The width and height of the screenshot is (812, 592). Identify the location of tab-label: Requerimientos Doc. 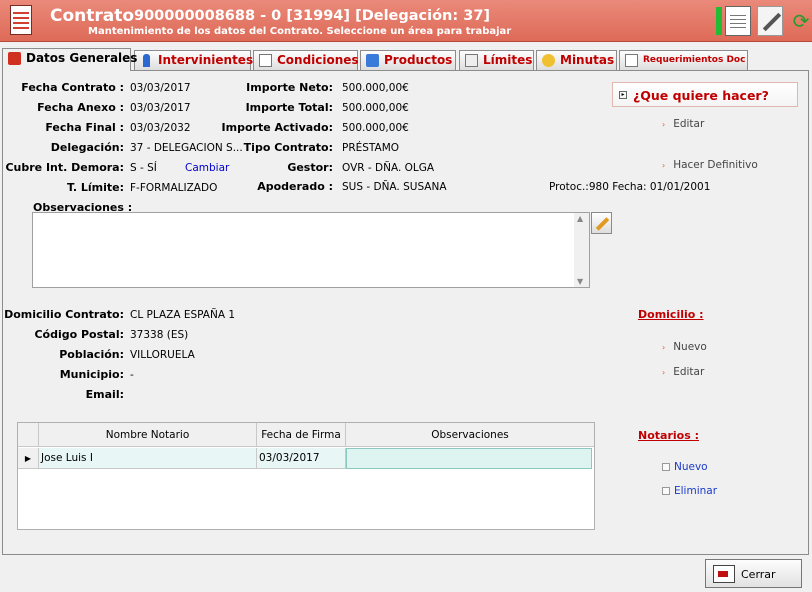
(694, 60).